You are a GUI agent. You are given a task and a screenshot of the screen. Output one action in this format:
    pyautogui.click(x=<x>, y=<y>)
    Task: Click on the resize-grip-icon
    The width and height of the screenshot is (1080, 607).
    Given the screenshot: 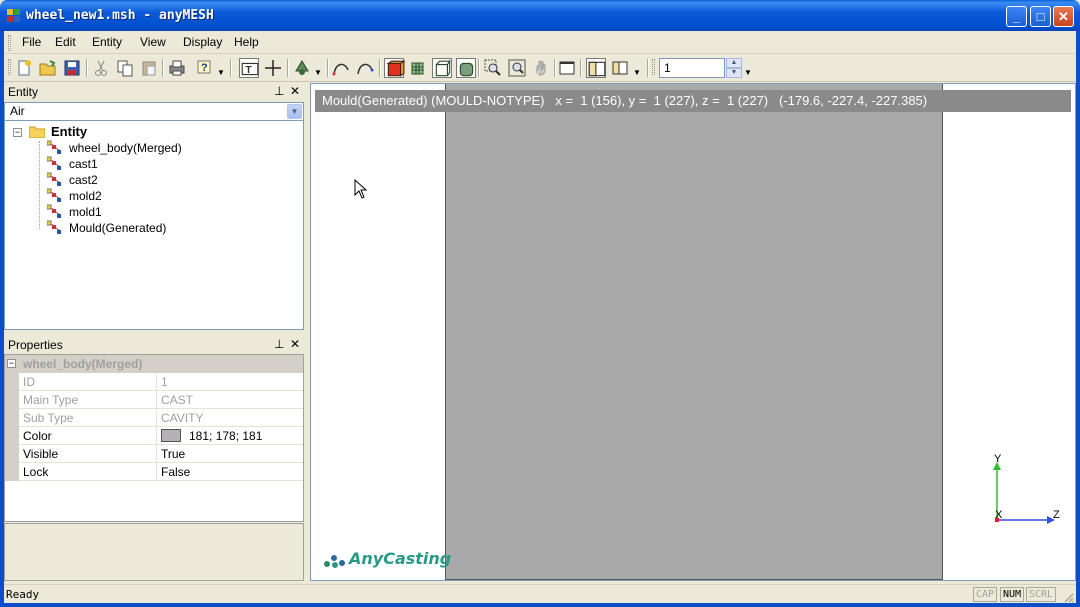 What is the action you would take?
    pyautogui.click(x=1068, y=597)
    